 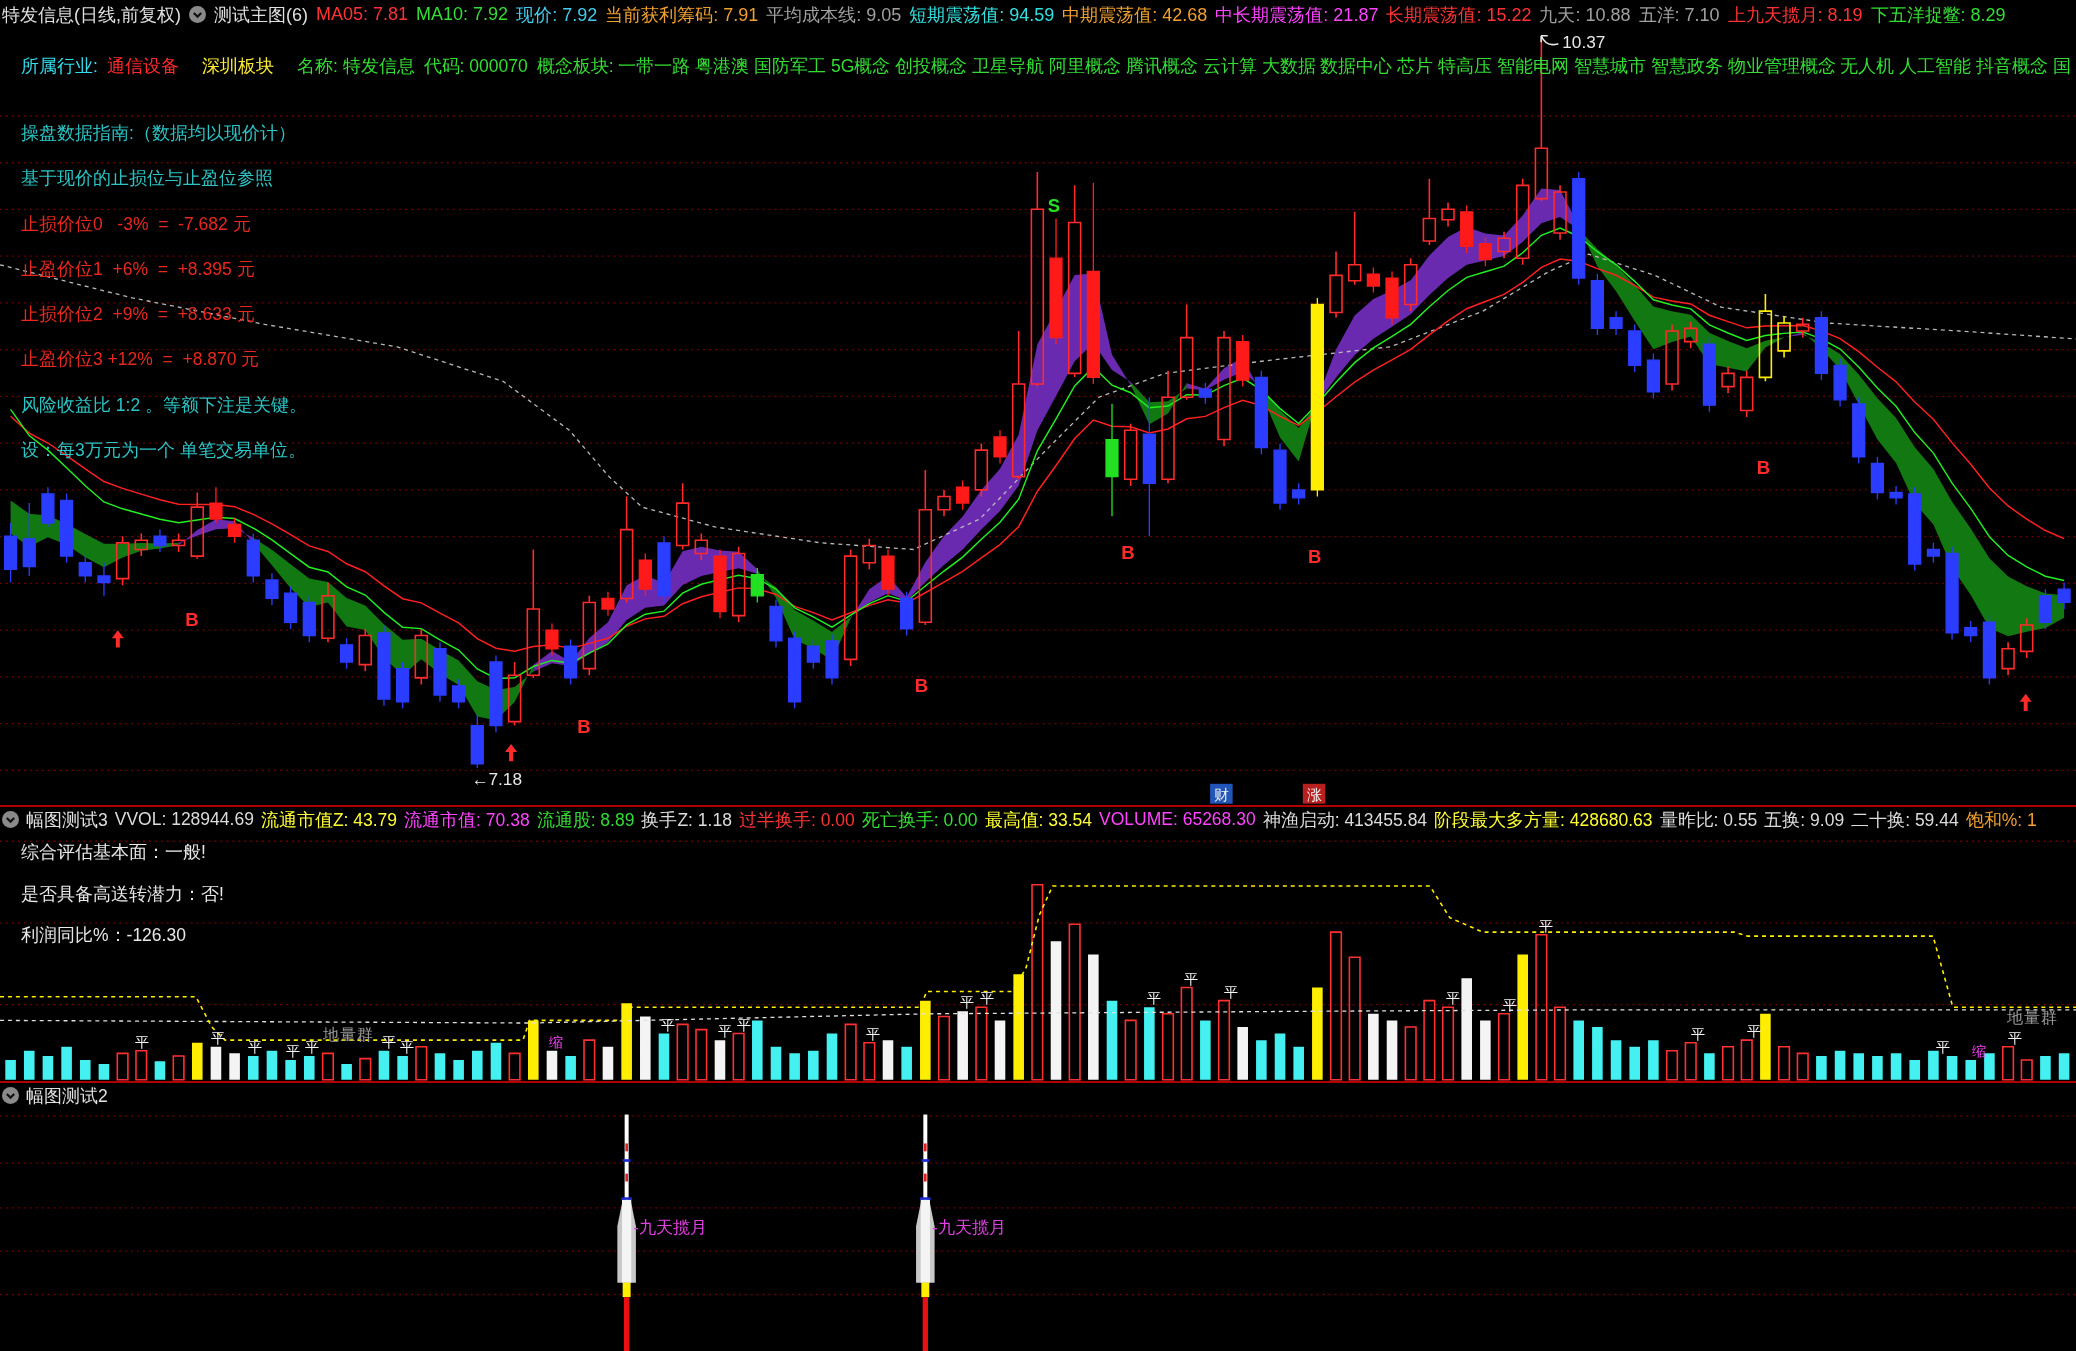 What do you see at coordinates (1177, 819) in the screenshot?
I see `indicator-reading: VOLUME: 65268.30` at bounding box center [1177, 819].